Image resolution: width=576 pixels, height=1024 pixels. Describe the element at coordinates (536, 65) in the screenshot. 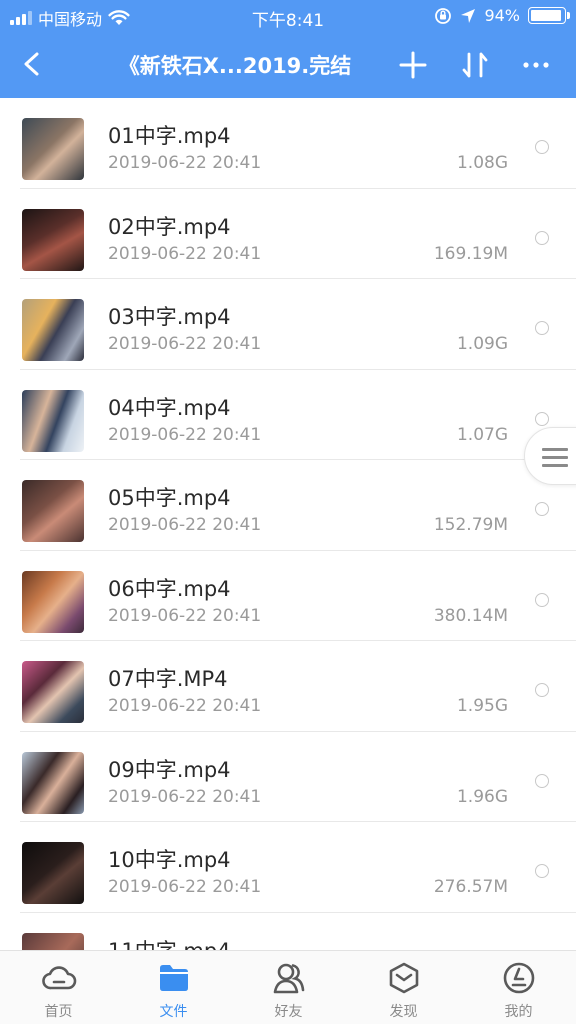

I see `more-icon` at that location.